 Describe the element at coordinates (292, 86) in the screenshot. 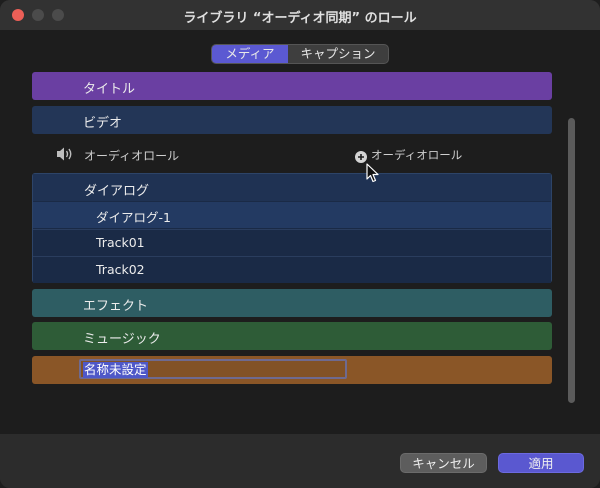

I see `role-row-titles: タイトル` at that location.